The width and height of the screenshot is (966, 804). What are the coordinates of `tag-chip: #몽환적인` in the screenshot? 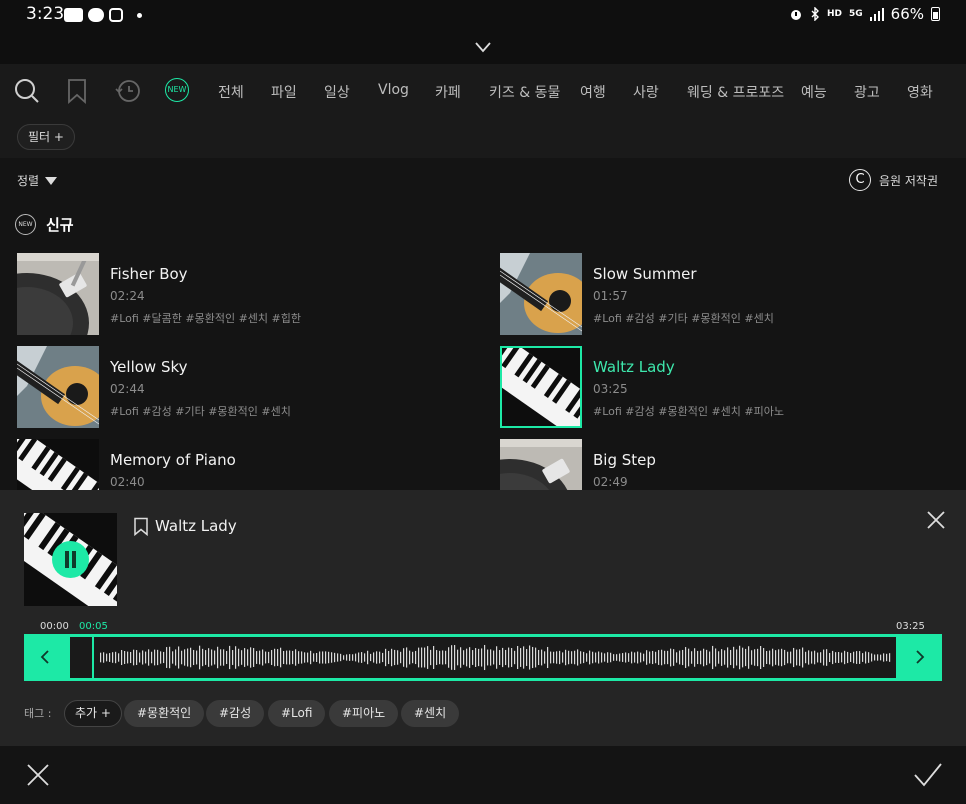 It's located at (164, 713).